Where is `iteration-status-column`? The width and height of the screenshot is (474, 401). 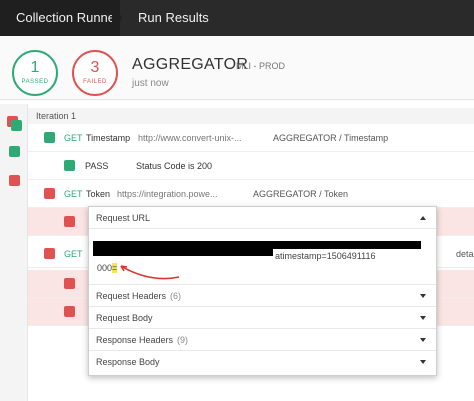
iteration-status-column is located at coordinates (14, 252).